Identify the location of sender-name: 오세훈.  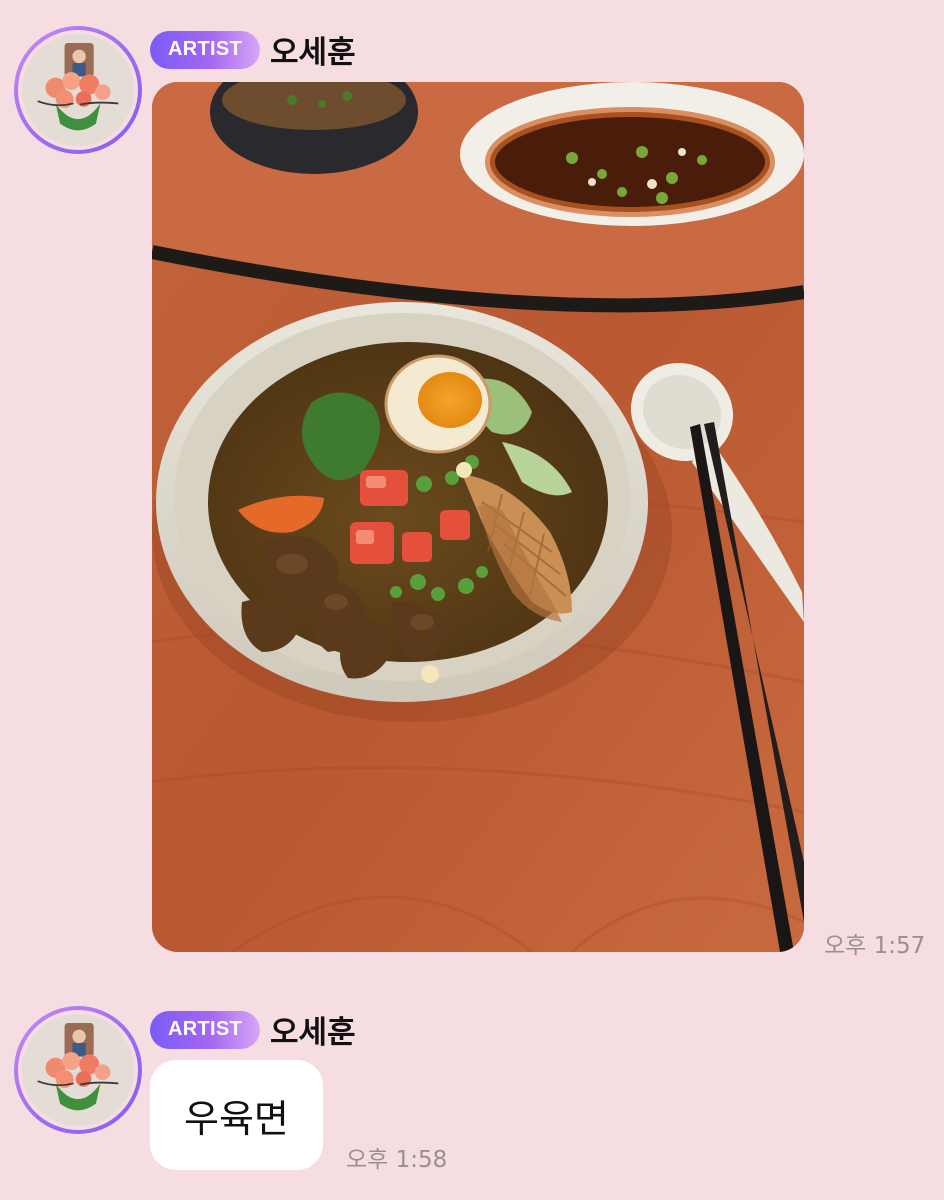
(313, 1029).